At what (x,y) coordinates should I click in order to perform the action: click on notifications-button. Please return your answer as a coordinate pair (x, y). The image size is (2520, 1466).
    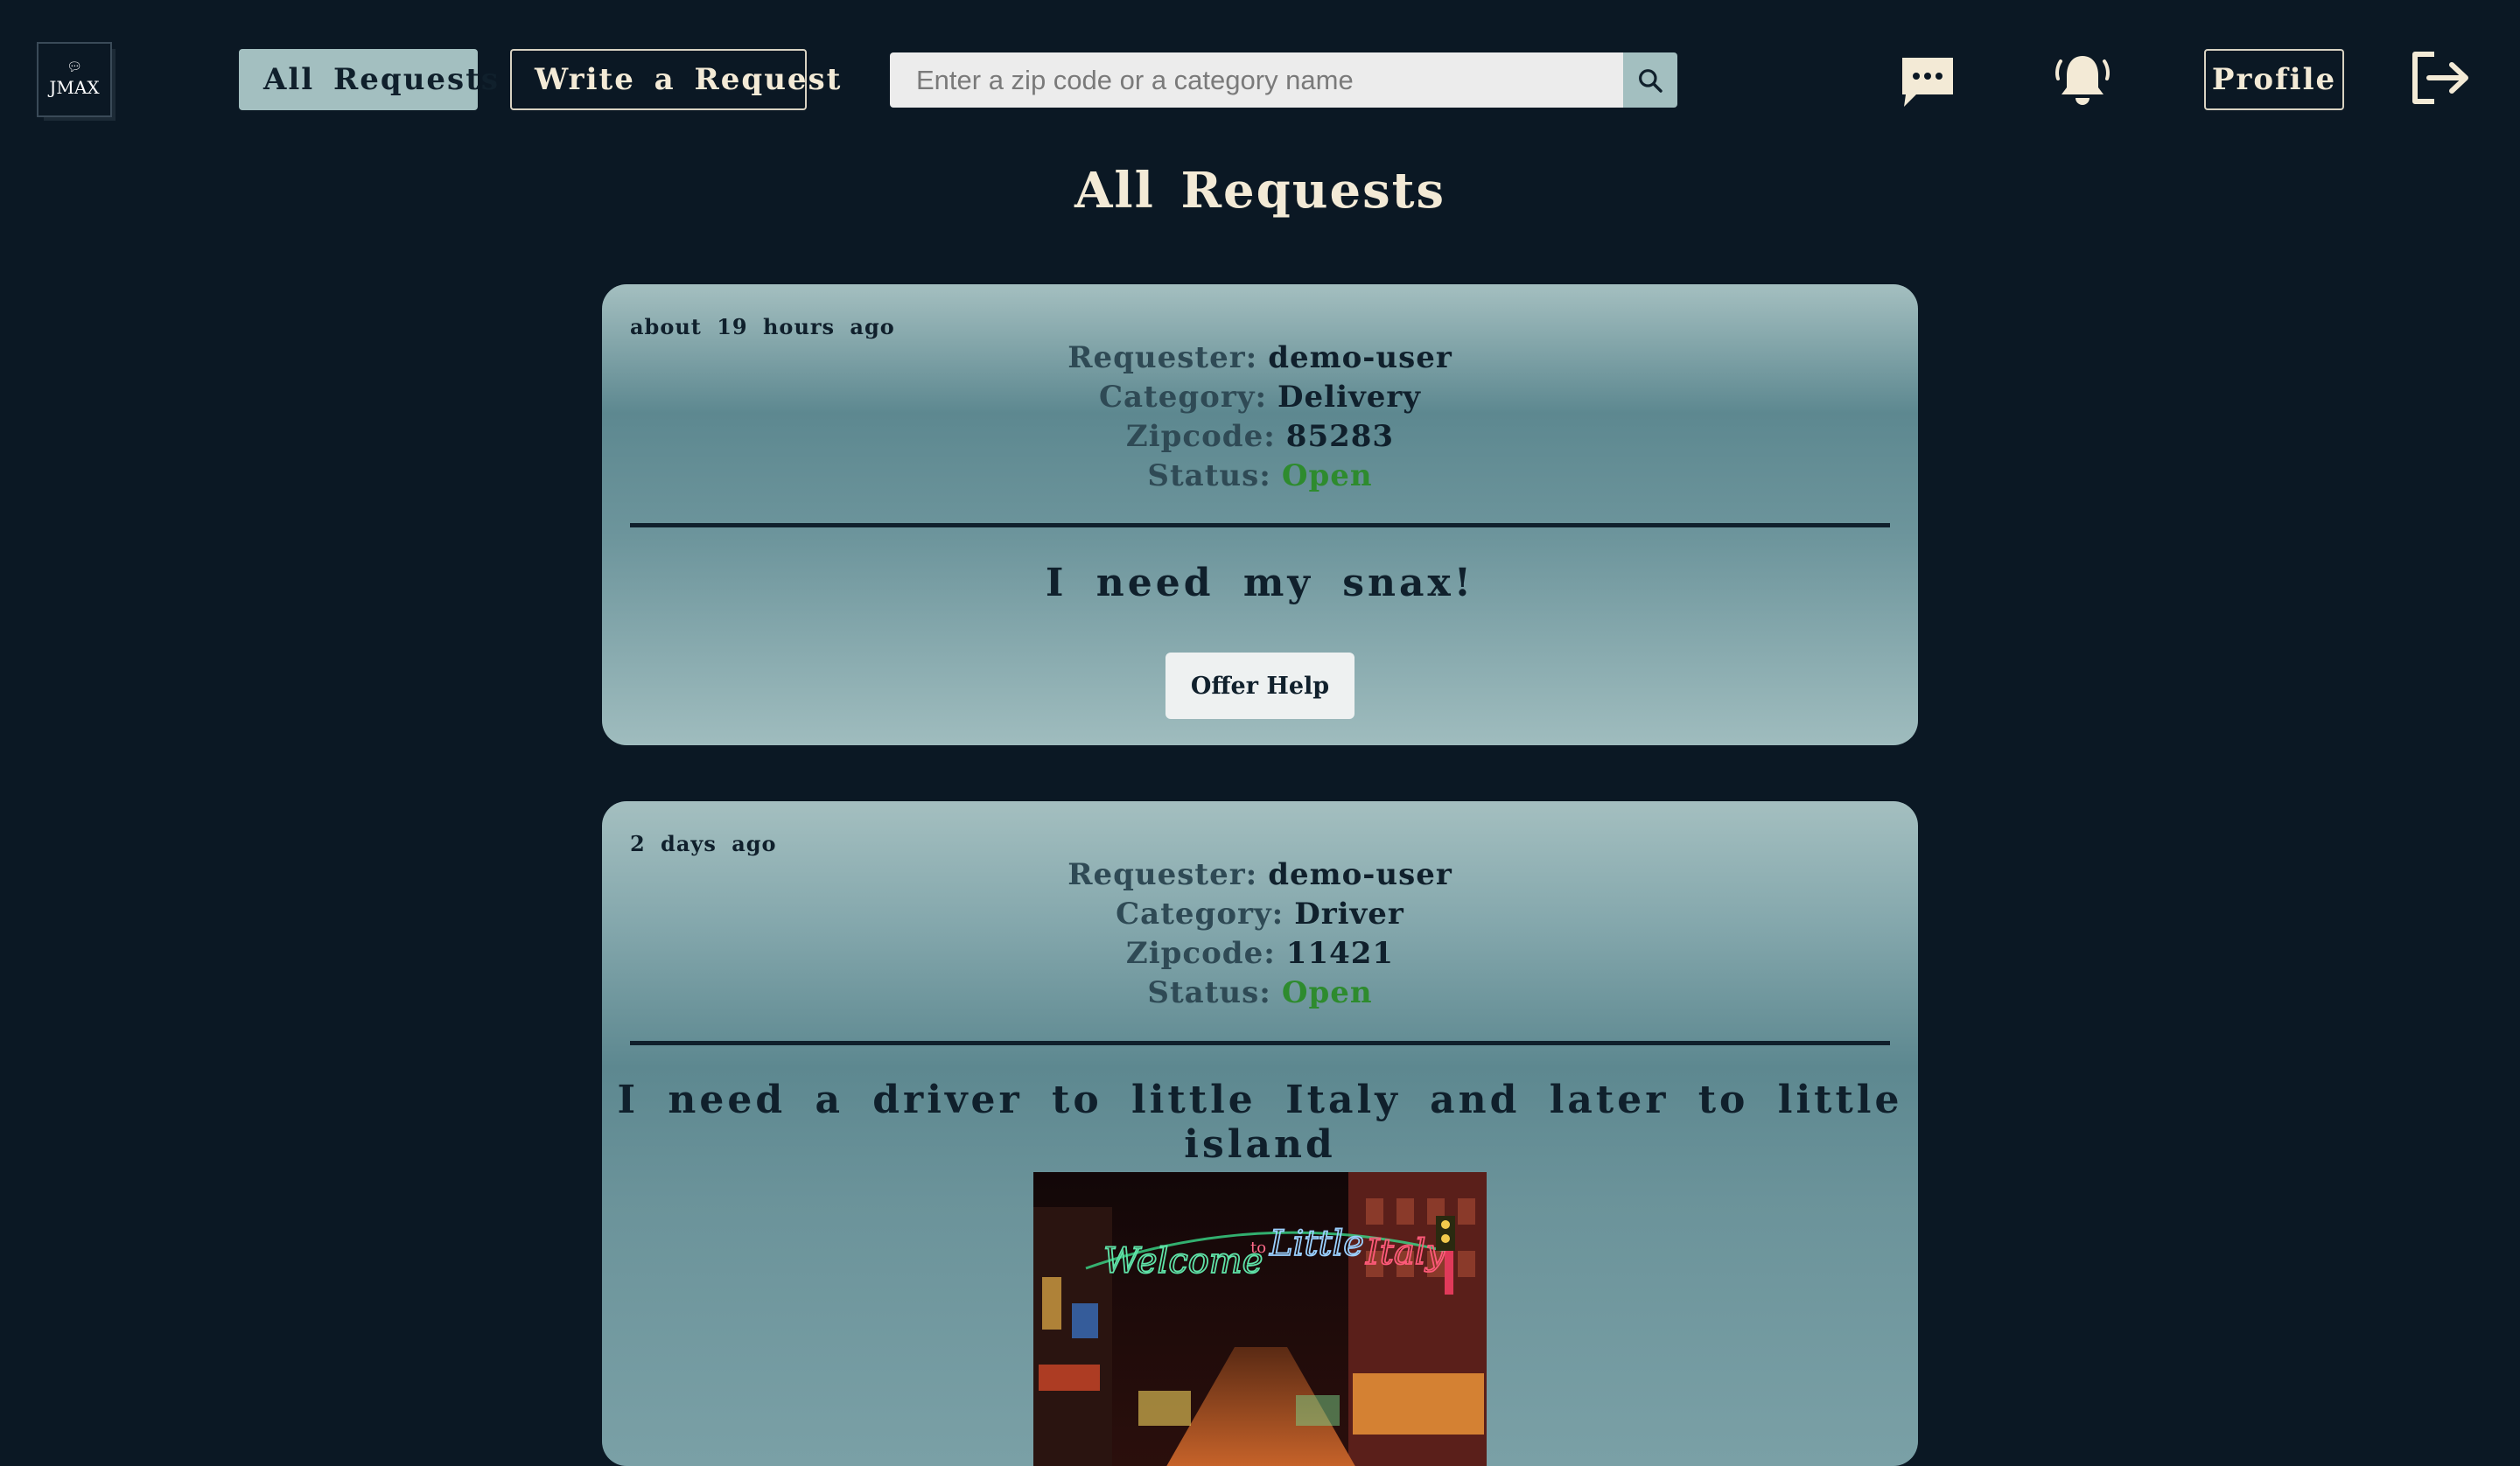
    Looking at the image, I should click on (2082, 79).